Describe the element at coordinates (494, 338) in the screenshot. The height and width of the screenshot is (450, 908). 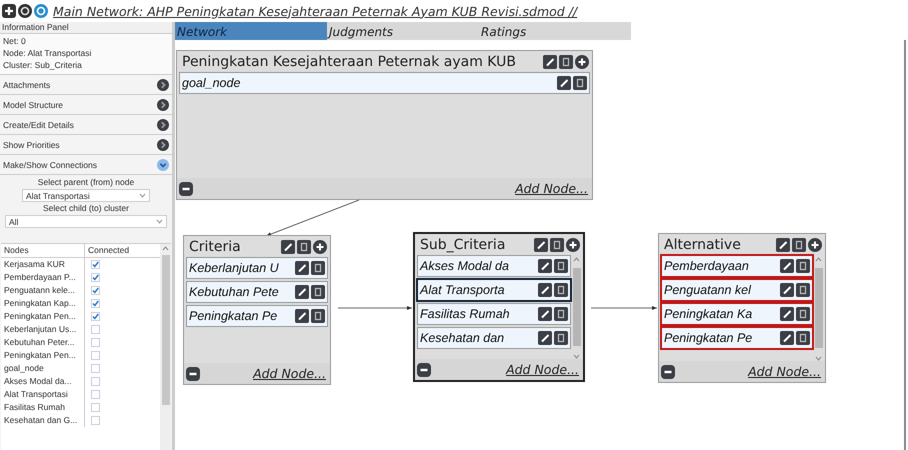
I see `node-item: Kesehatan dan` at that location.